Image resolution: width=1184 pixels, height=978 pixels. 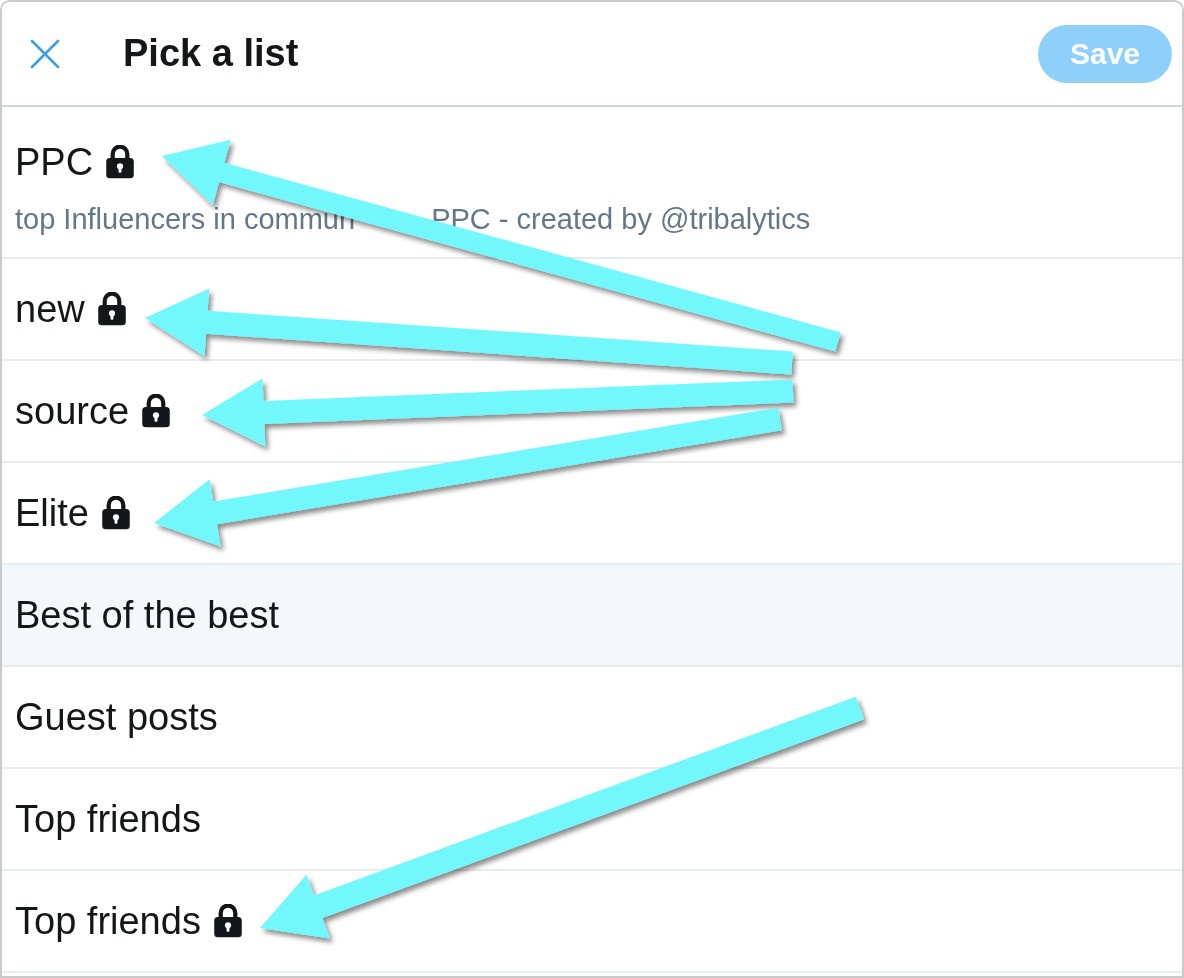 What do you see at coordinates (45, 53) in the screenshot?
I see `close-icon` at bounding box center [45, 53].